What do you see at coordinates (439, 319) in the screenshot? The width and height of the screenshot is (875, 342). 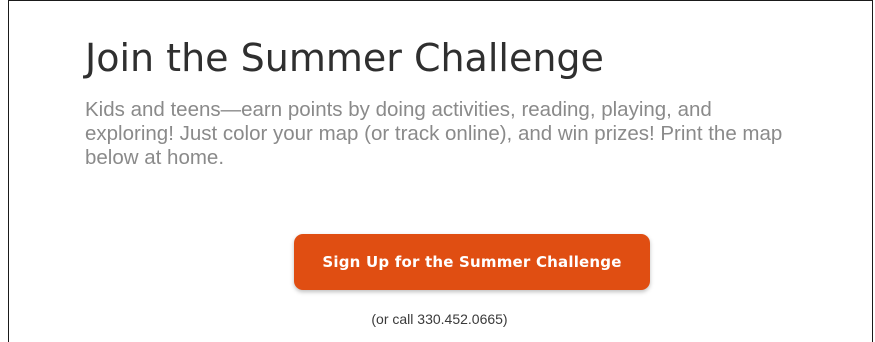 I see `call-phone-text: (or call 330.452.0665)` at bounding box center [439, 319].